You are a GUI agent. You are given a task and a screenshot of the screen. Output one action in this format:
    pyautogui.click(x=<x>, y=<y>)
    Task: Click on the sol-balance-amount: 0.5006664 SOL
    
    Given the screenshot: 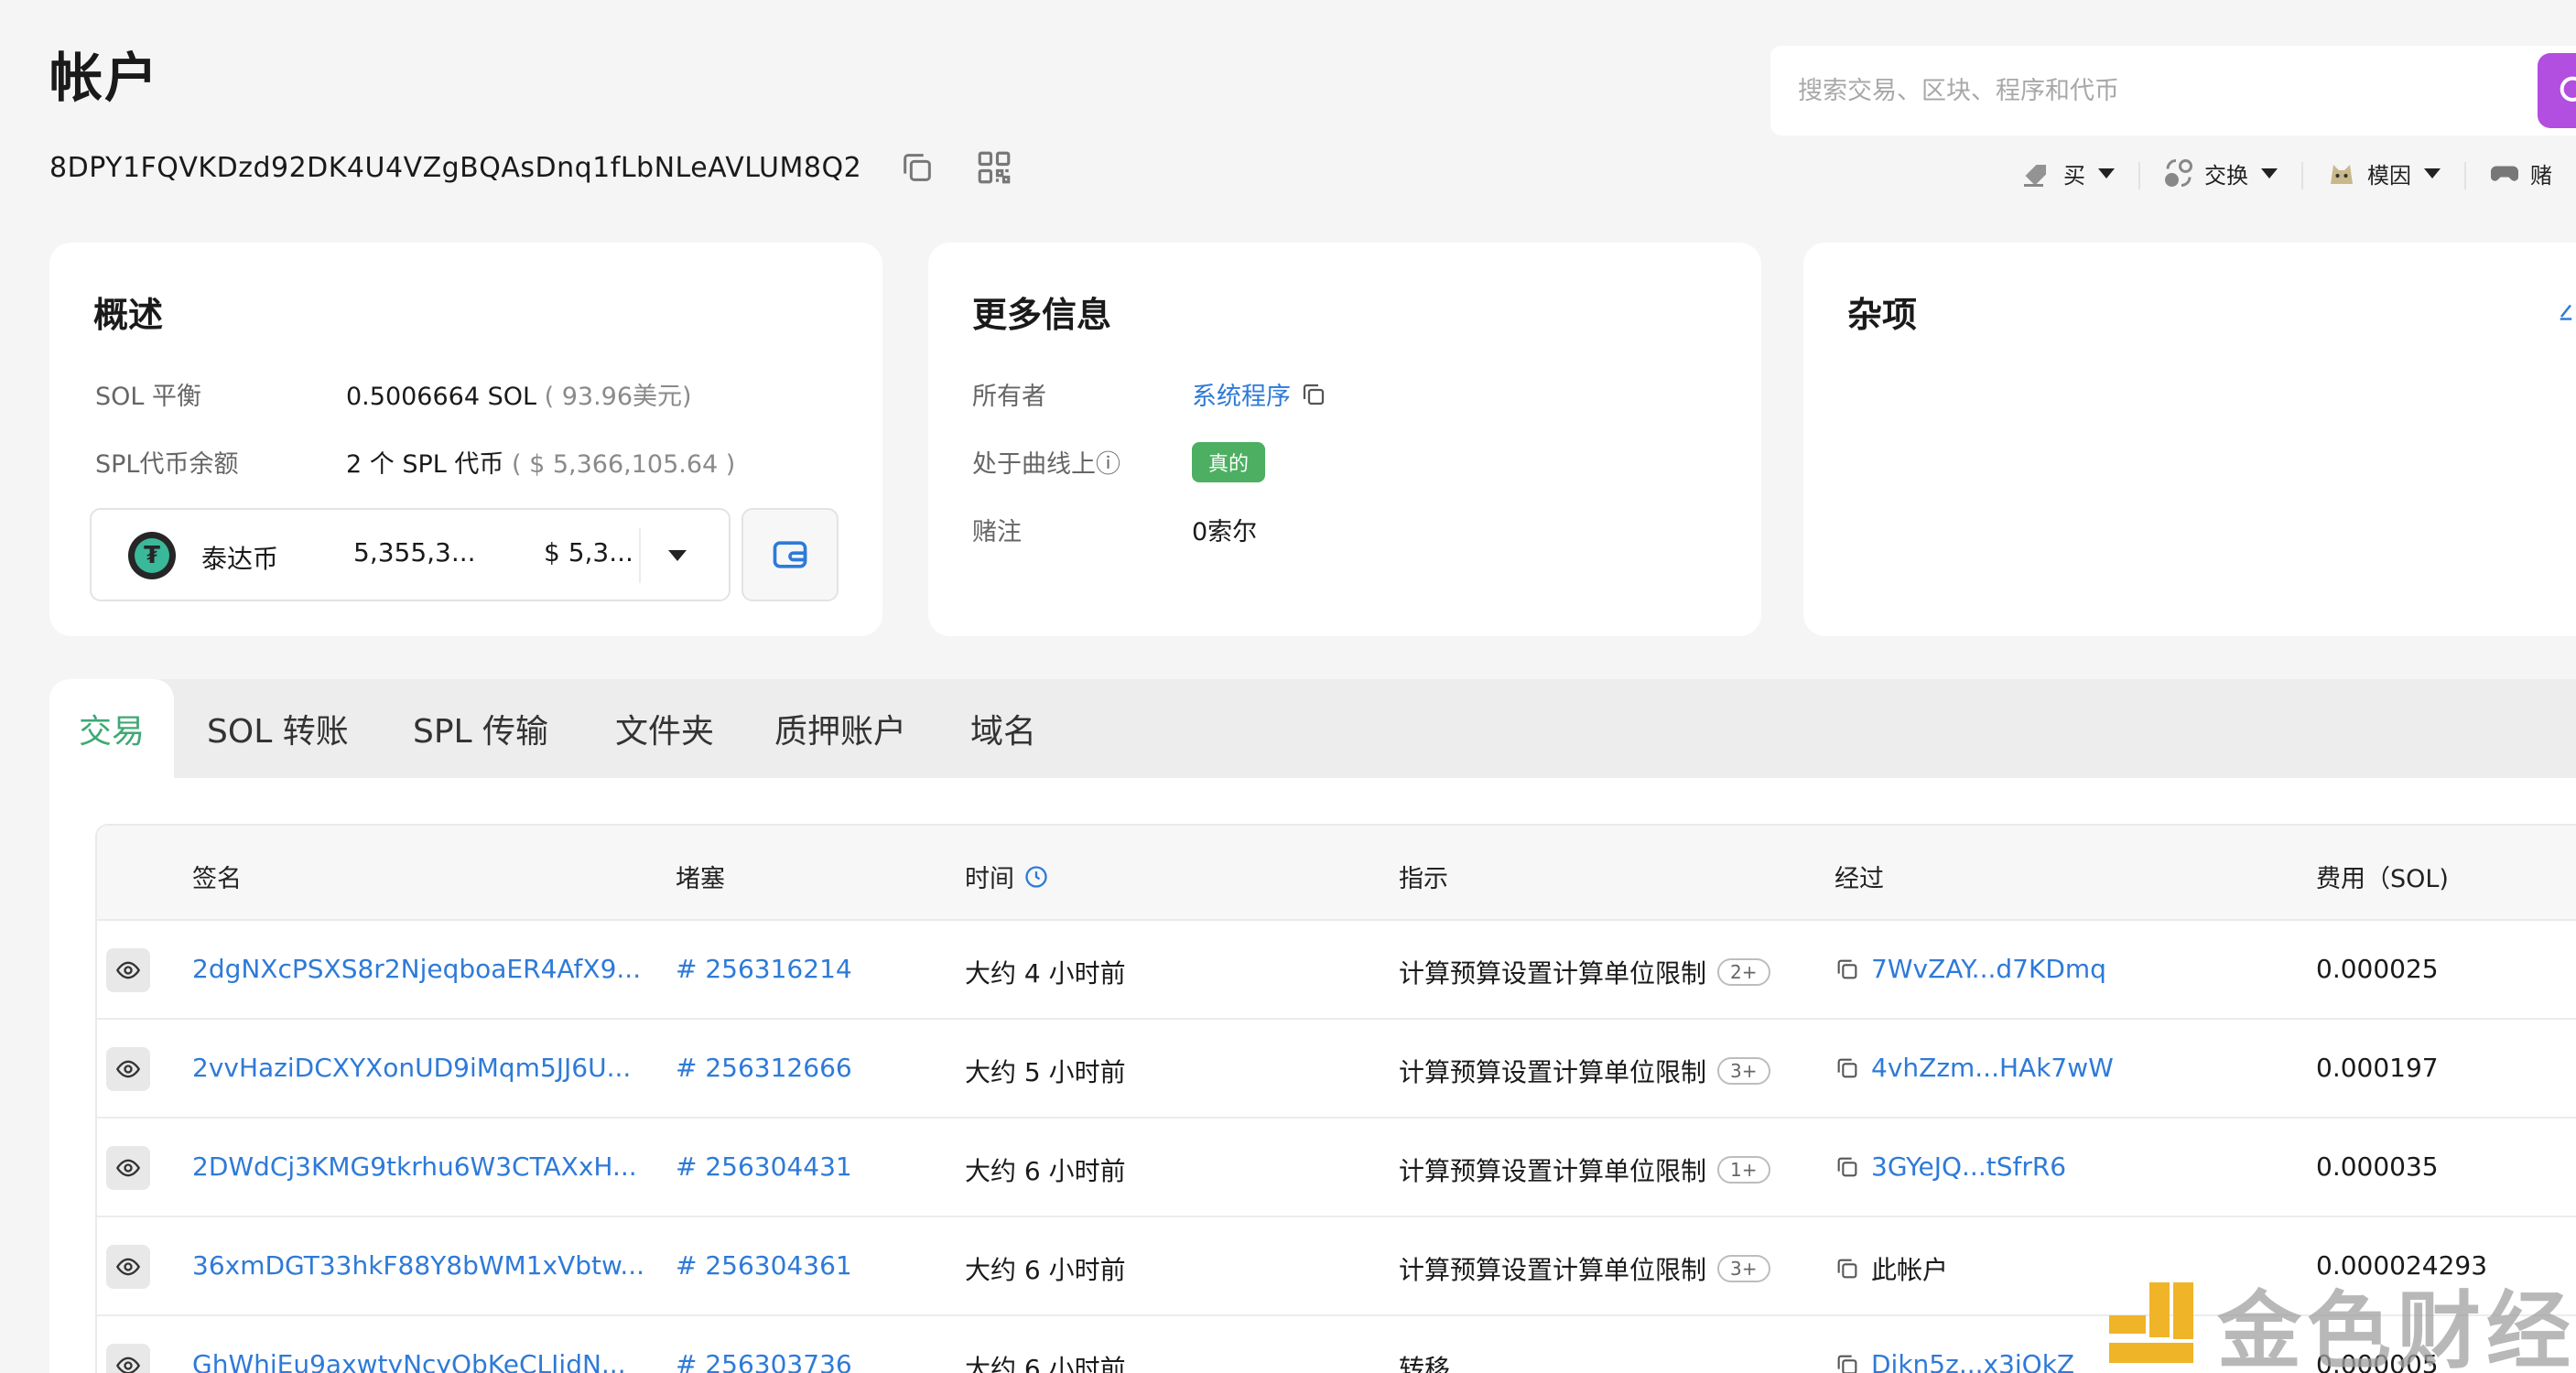 What is the action you would take?
    pyautogui.click(x=442, y=397)
    